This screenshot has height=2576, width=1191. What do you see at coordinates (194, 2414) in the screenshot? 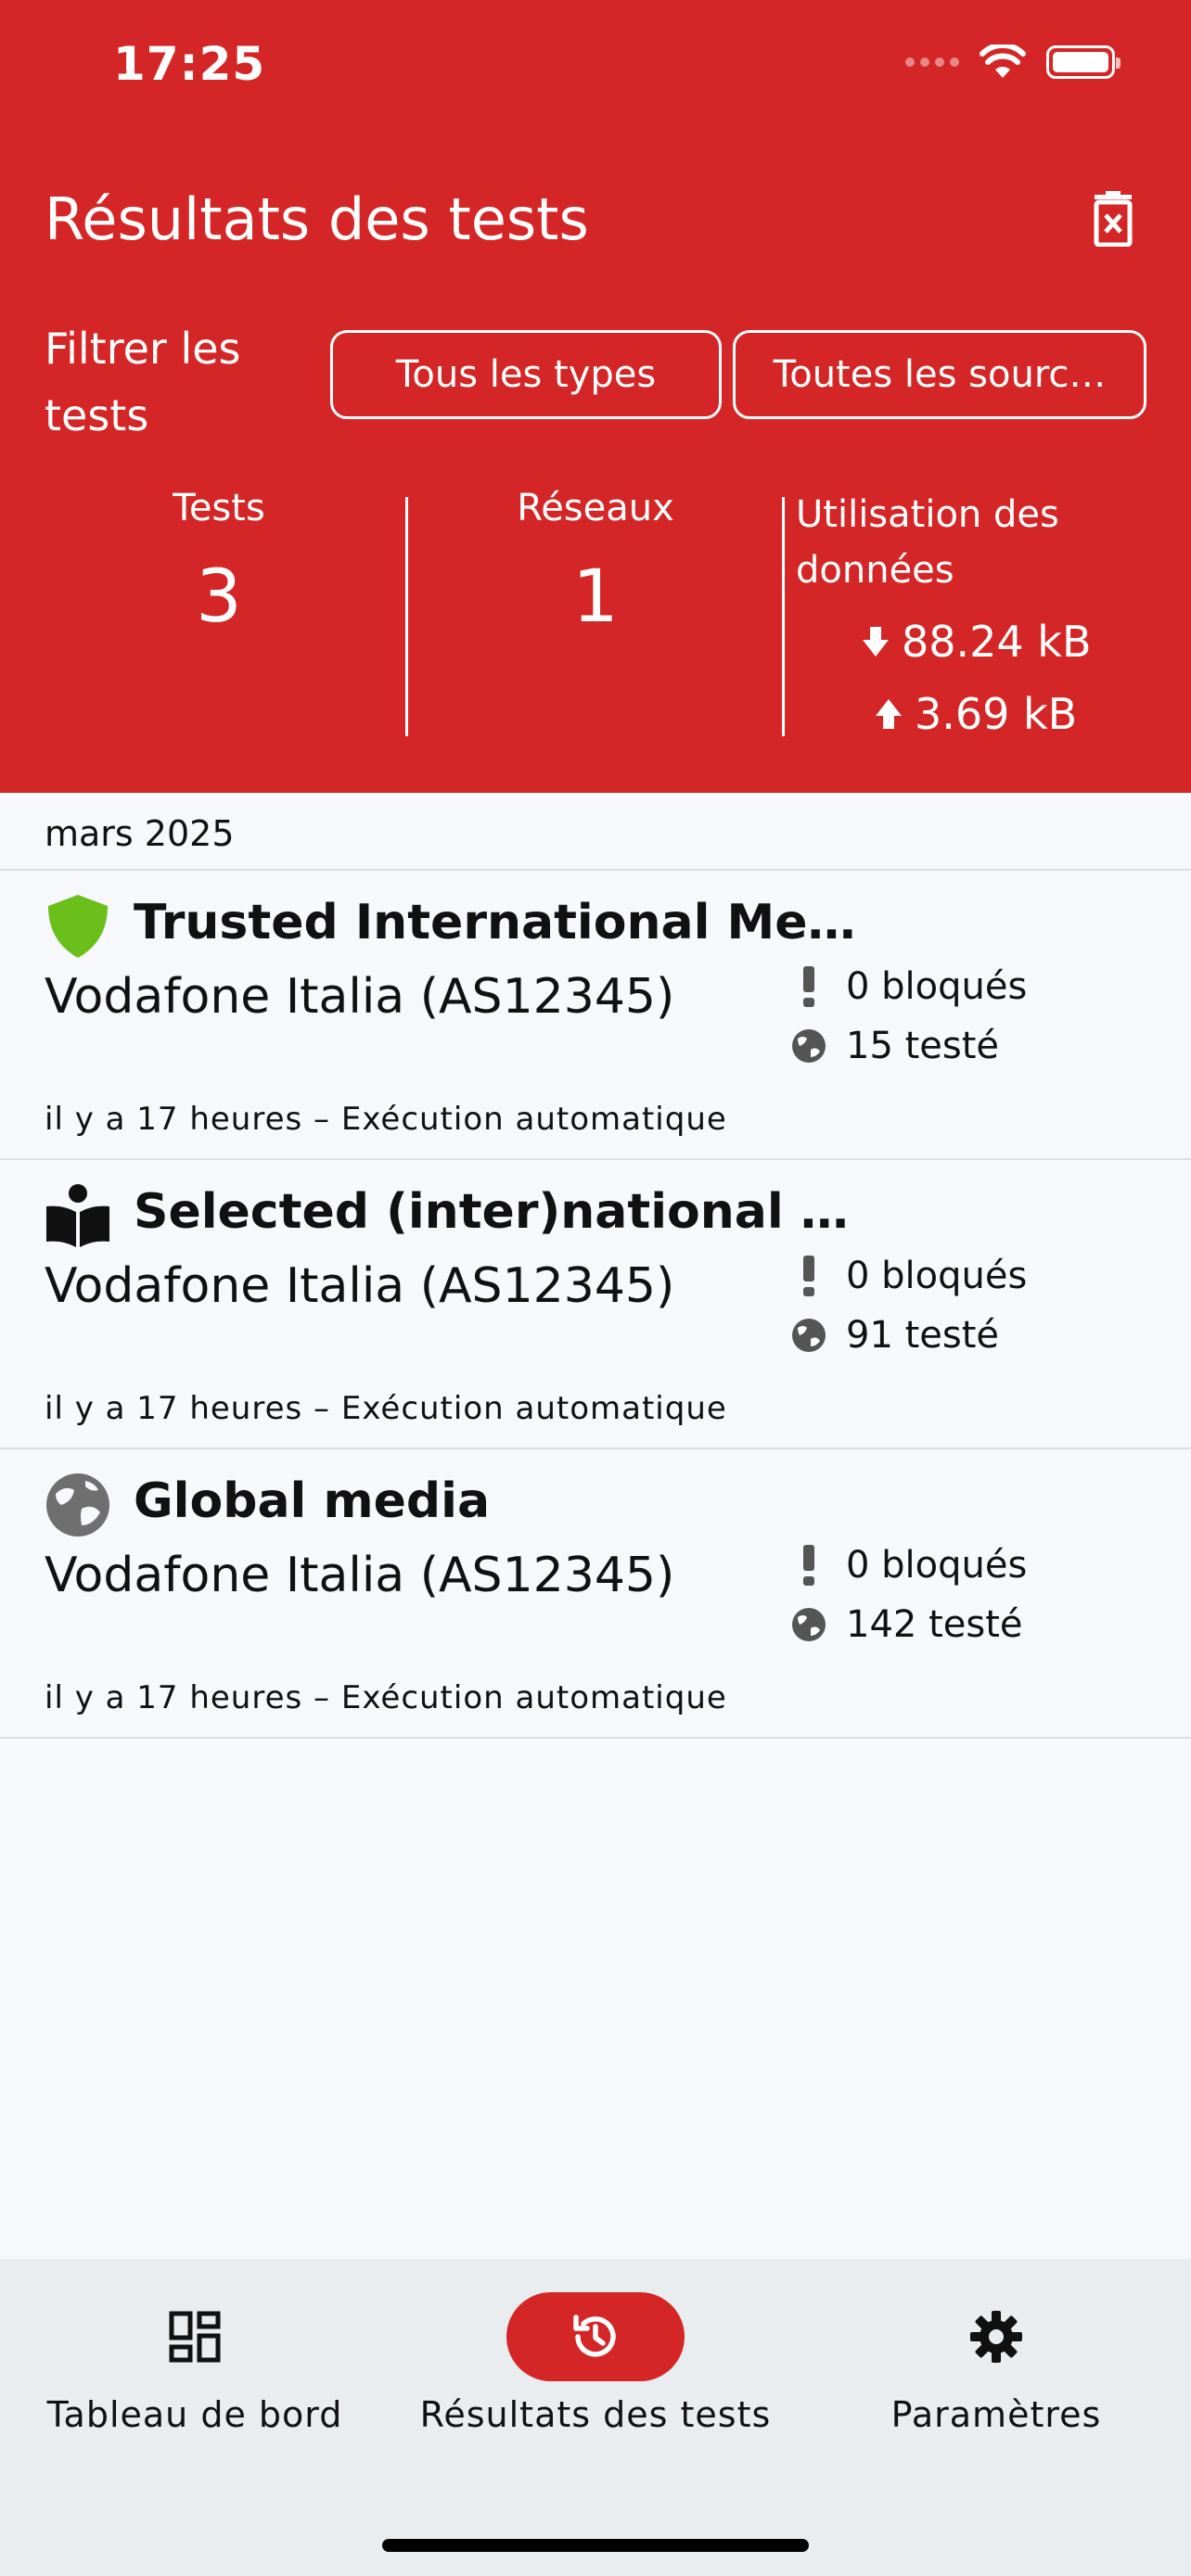
I see `nav-dashboard-label: Tableau de bord` at bounding box center [194, 2414].